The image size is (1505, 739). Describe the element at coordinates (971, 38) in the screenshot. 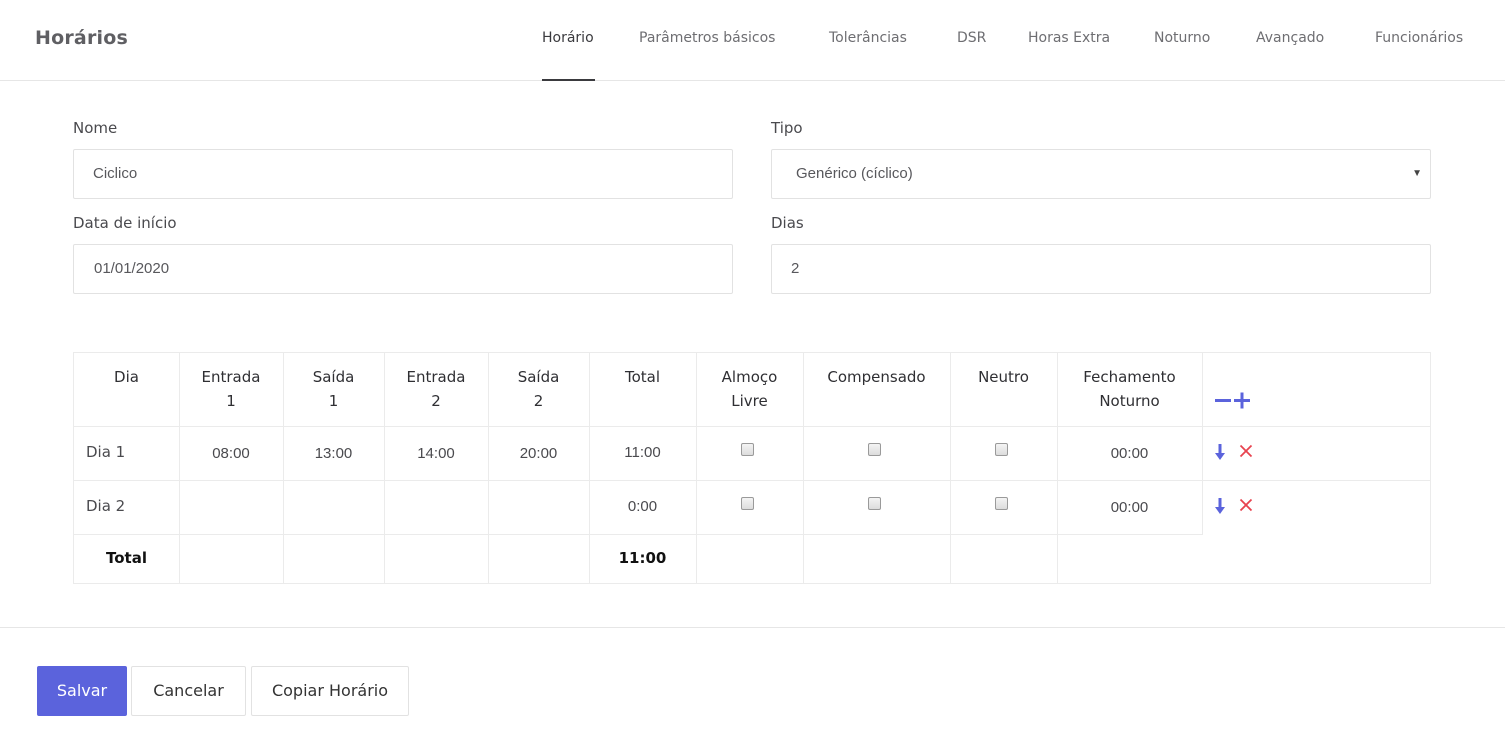

I see `tab-dsr: DSR` at that location.